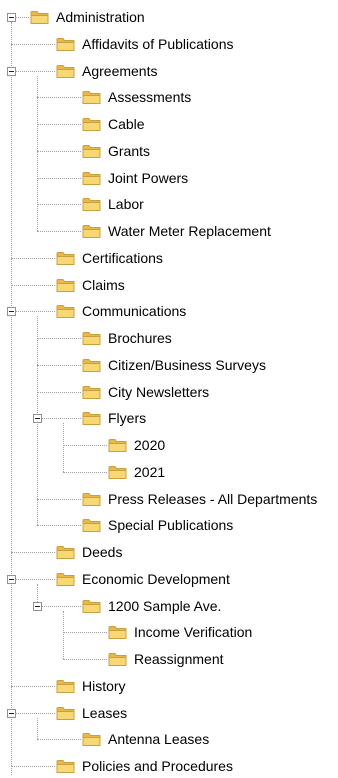 This screenshot has width=338, height=778. Describe the element at coordinates (116, 151) in the screenshot. I see `tree-item: Grants` at that location.